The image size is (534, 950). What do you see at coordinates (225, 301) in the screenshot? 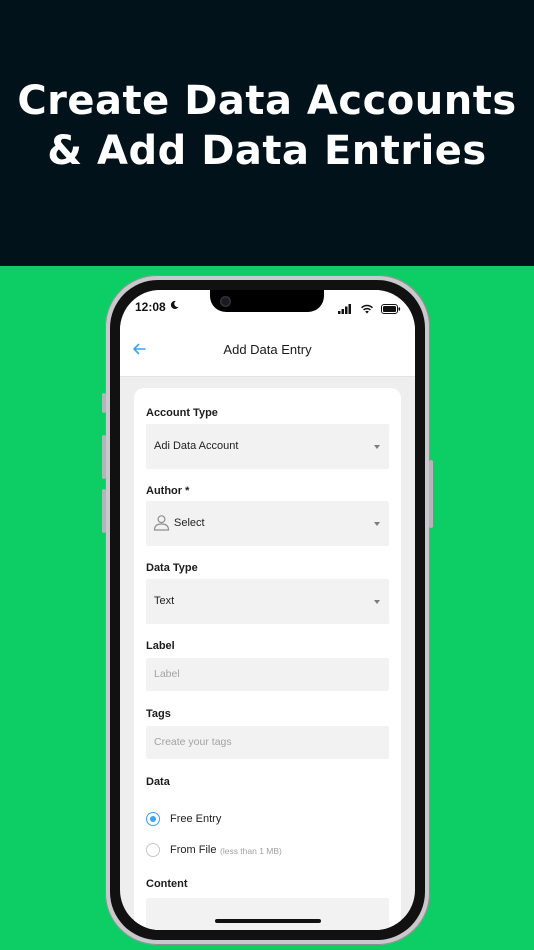
I see `front-camera-icon` at bounding box center [225, 301].